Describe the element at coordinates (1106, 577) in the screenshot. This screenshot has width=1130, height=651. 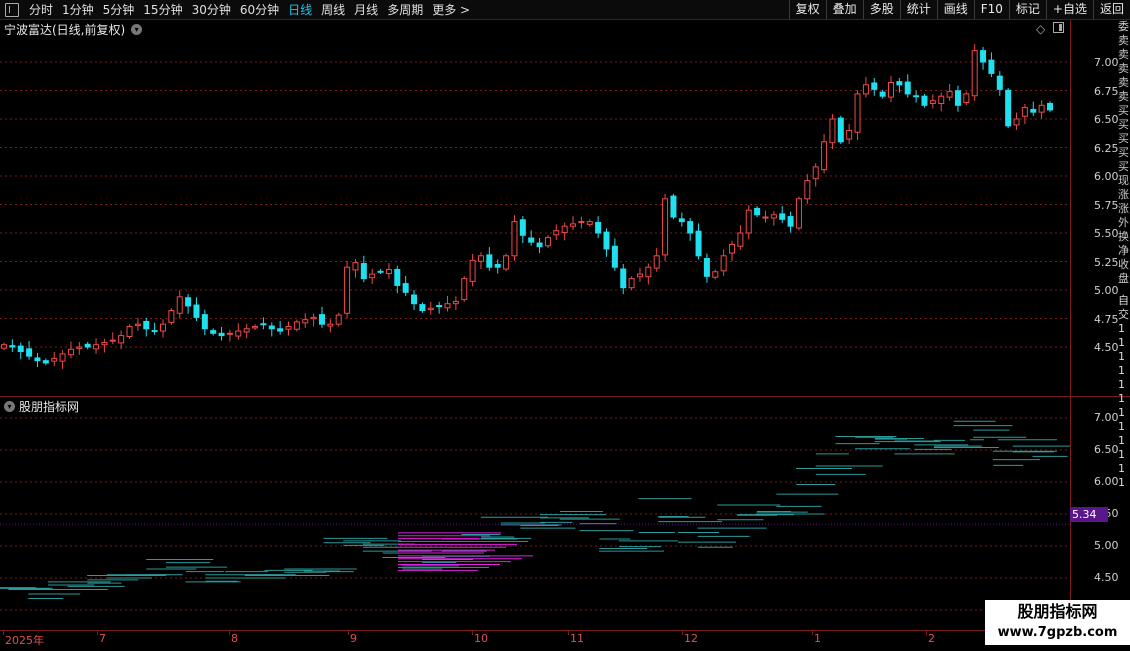
I see `indicator-y-tick-label: 4.50` at that location.